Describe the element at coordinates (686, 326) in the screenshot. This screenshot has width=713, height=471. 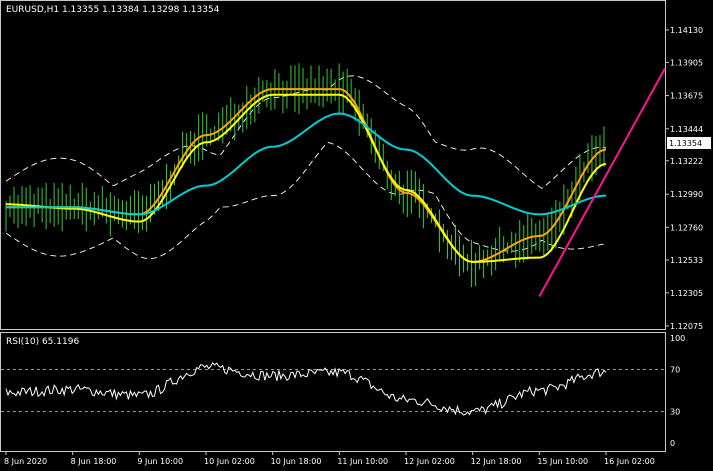
I see `price-axis-label: 1.12075` at that location.